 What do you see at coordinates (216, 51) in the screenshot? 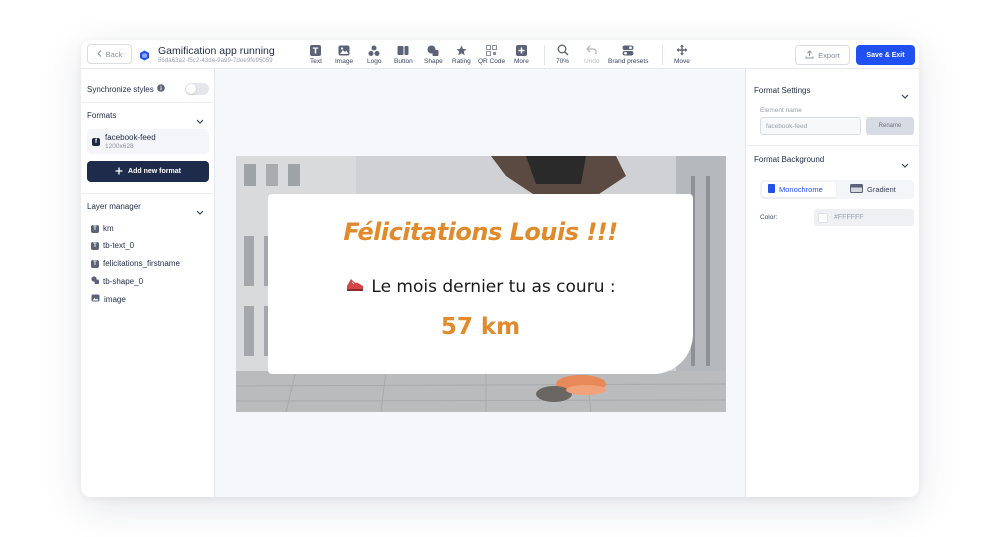
I see `project-title: Gamification app running` at bounding box center [216, 51].